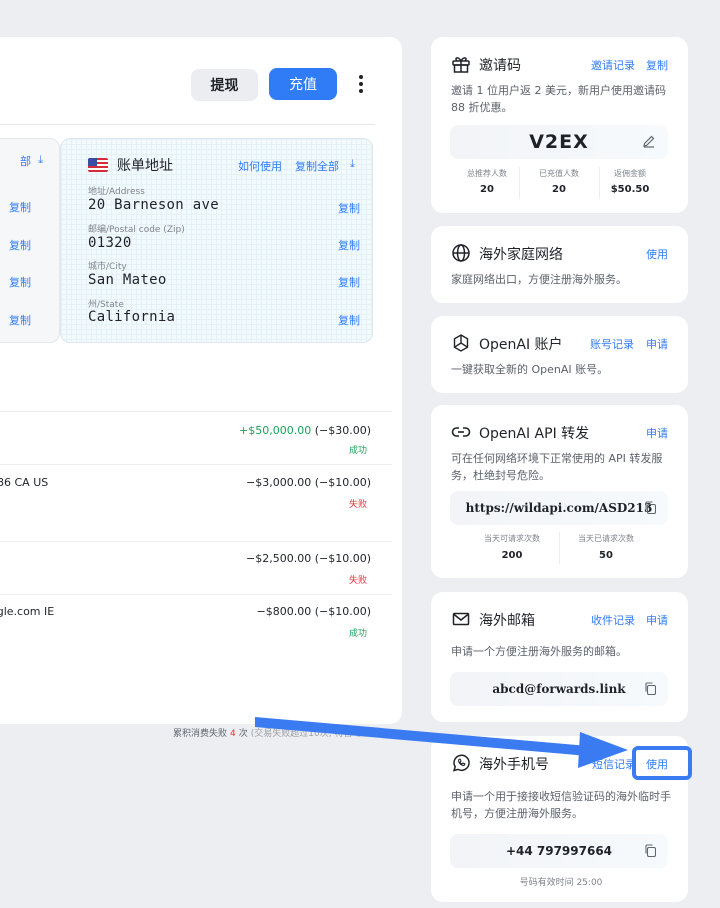 This screenshot has height=908, width=720. Describe the element at coordinates (657, 764) in the screenshot. I see `use-link: 使用` at that location.